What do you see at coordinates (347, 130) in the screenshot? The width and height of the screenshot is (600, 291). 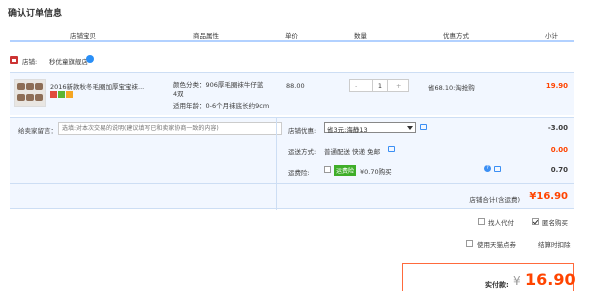 I see `shop-discount-selected: 省3元:海静13` at bounding box center [347, 130].